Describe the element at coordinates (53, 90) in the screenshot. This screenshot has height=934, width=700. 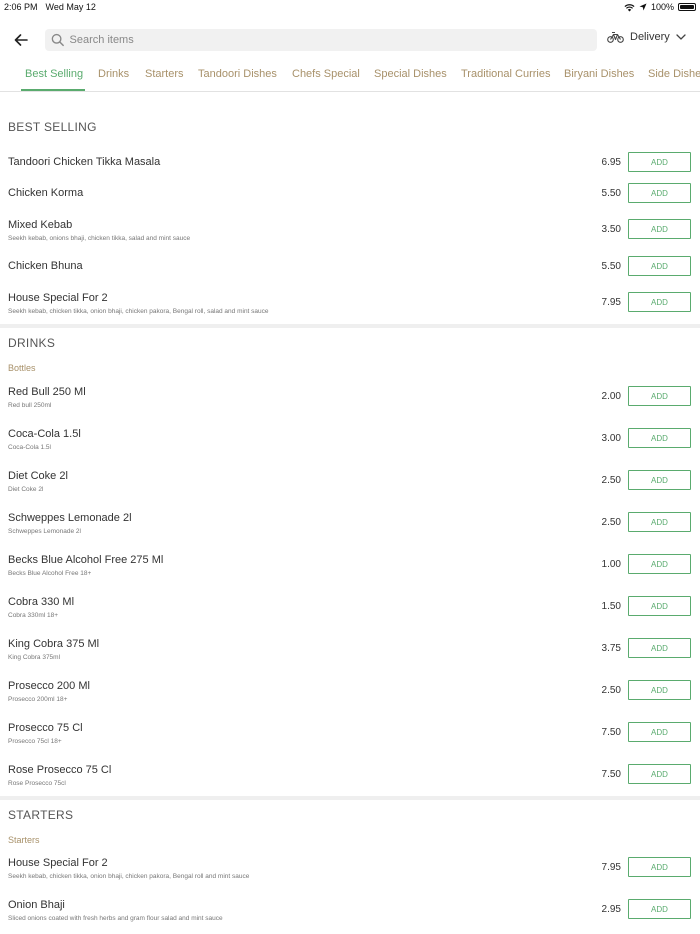
I see `active-tab-indicator` at that location.